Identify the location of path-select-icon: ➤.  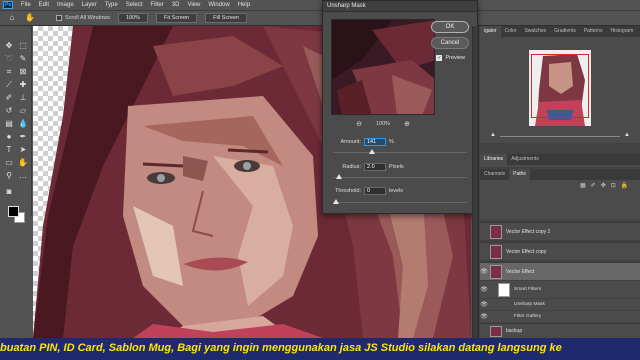
(23, 149).